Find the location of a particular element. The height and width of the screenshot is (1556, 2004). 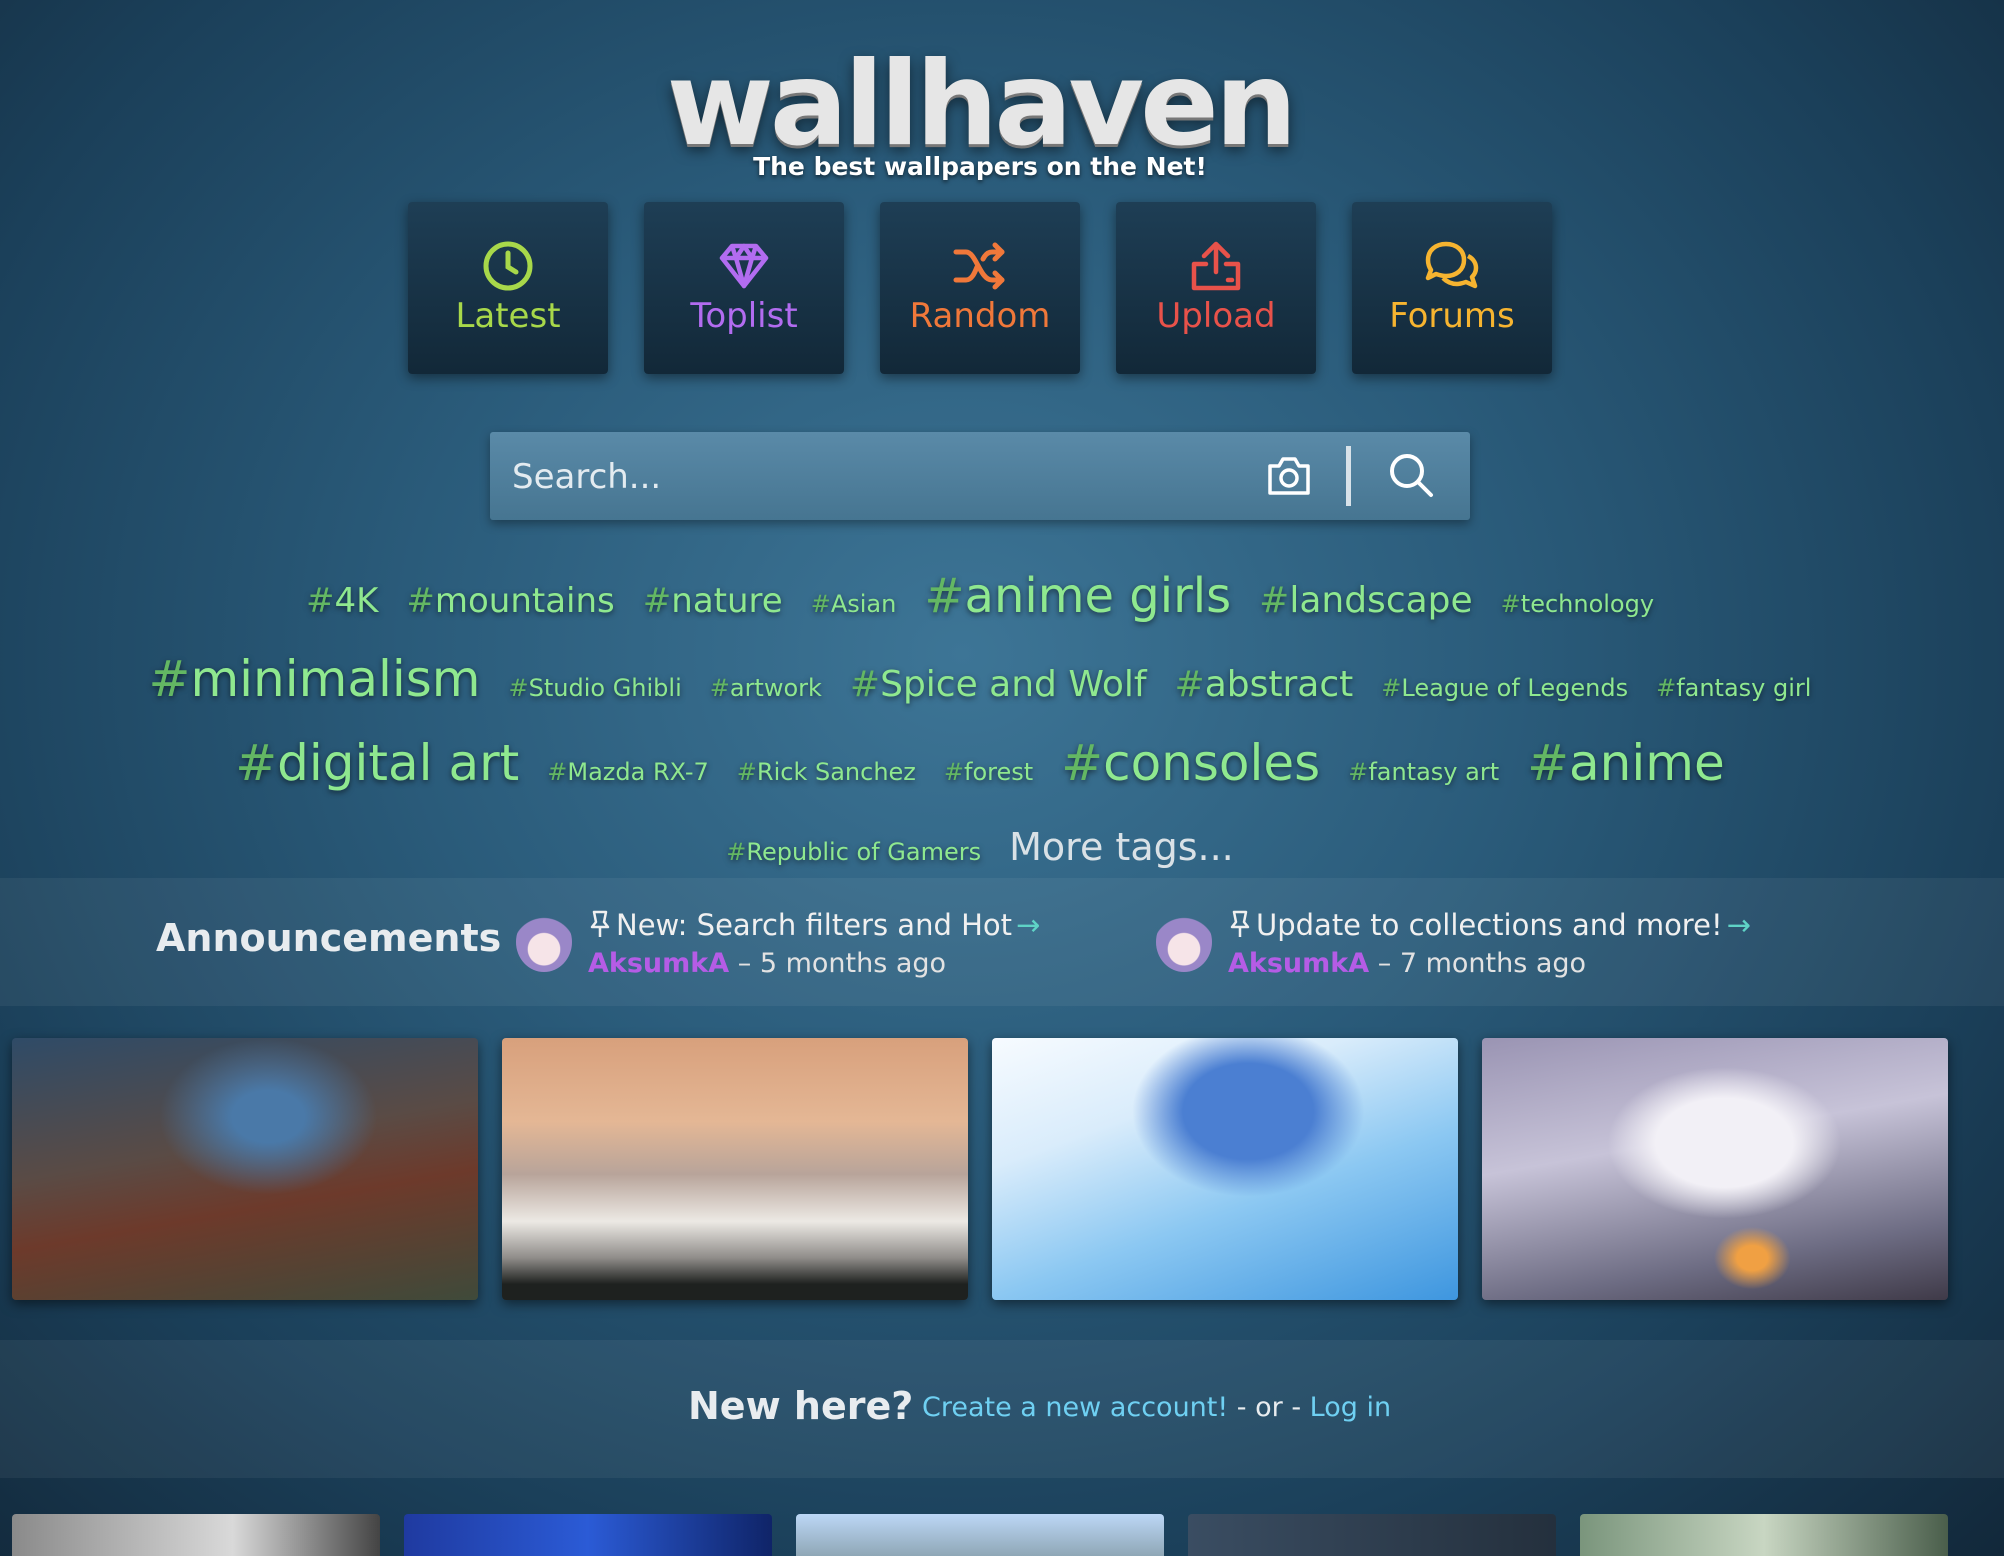

nav-label: Random is located at coordinates (980, 316).